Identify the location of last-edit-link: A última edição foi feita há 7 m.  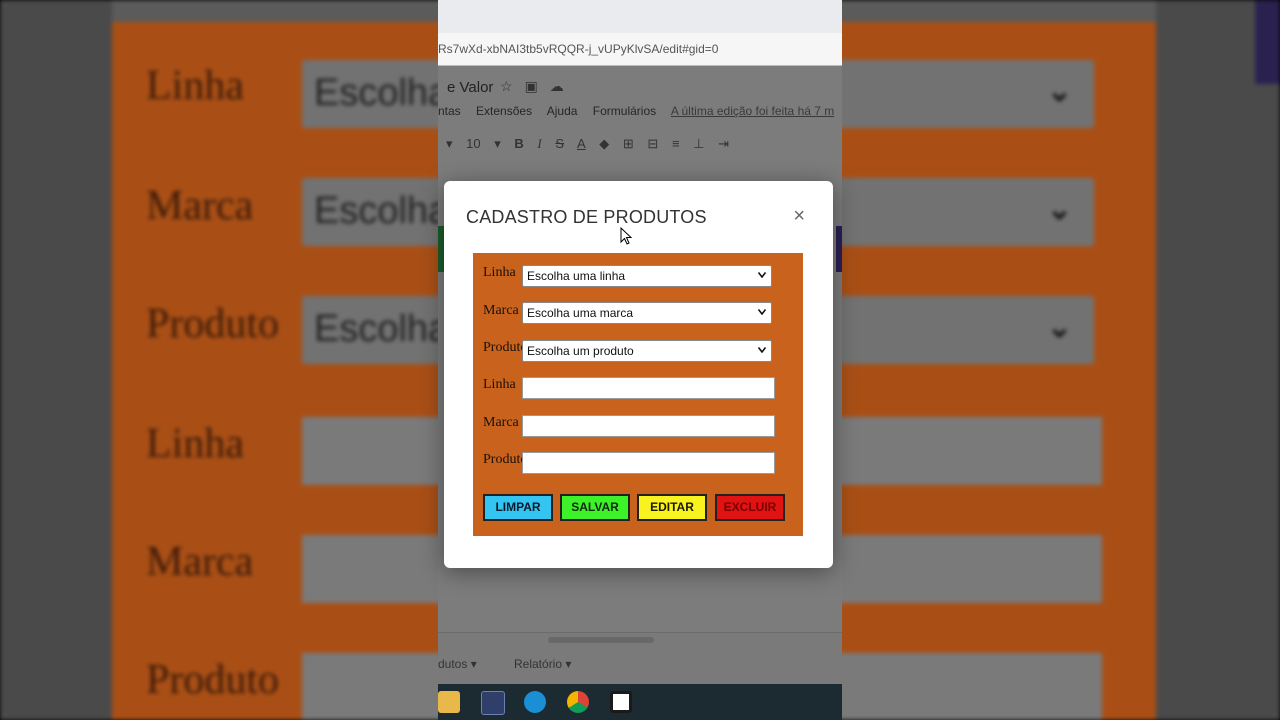
(752, 111).